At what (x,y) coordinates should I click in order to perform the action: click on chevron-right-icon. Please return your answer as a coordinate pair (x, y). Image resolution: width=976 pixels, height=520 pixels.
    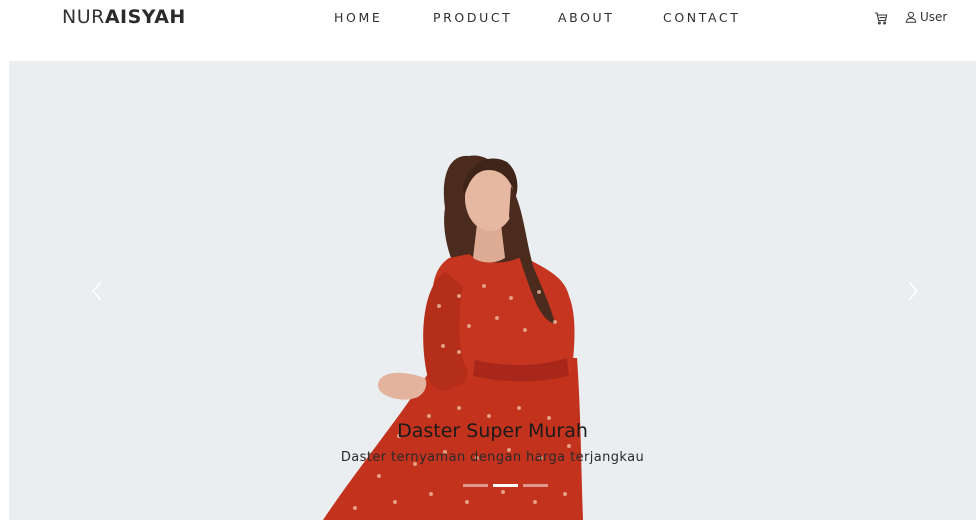
    Looking at the image, I should click on (913, 291).